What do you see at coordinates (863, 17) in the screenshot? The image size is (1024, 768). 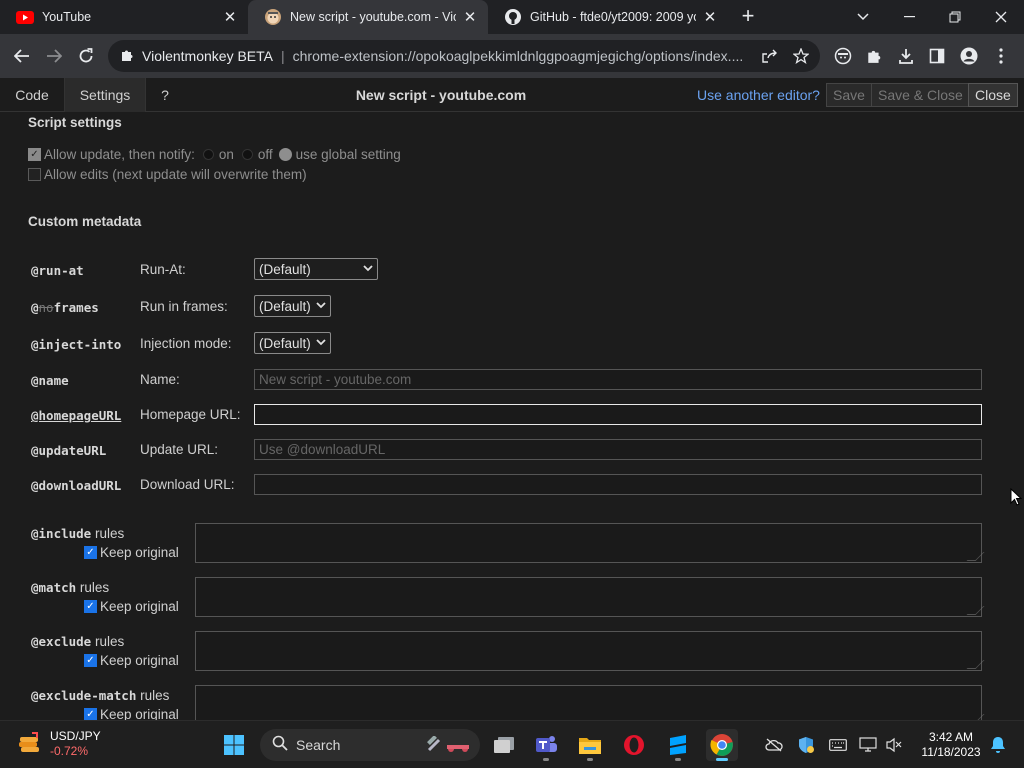 I see `tab-search-chevron-icon` at bounding box center [863, 17].